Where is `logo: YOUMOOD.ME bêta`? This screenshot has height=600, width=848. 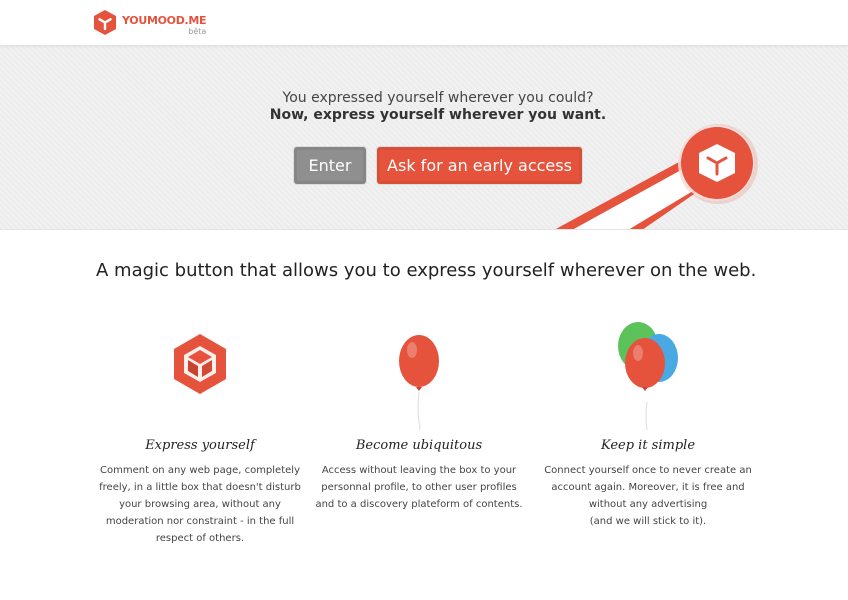 logo: YOUMOOD.ME bêta is located at coordinates (150, 23).